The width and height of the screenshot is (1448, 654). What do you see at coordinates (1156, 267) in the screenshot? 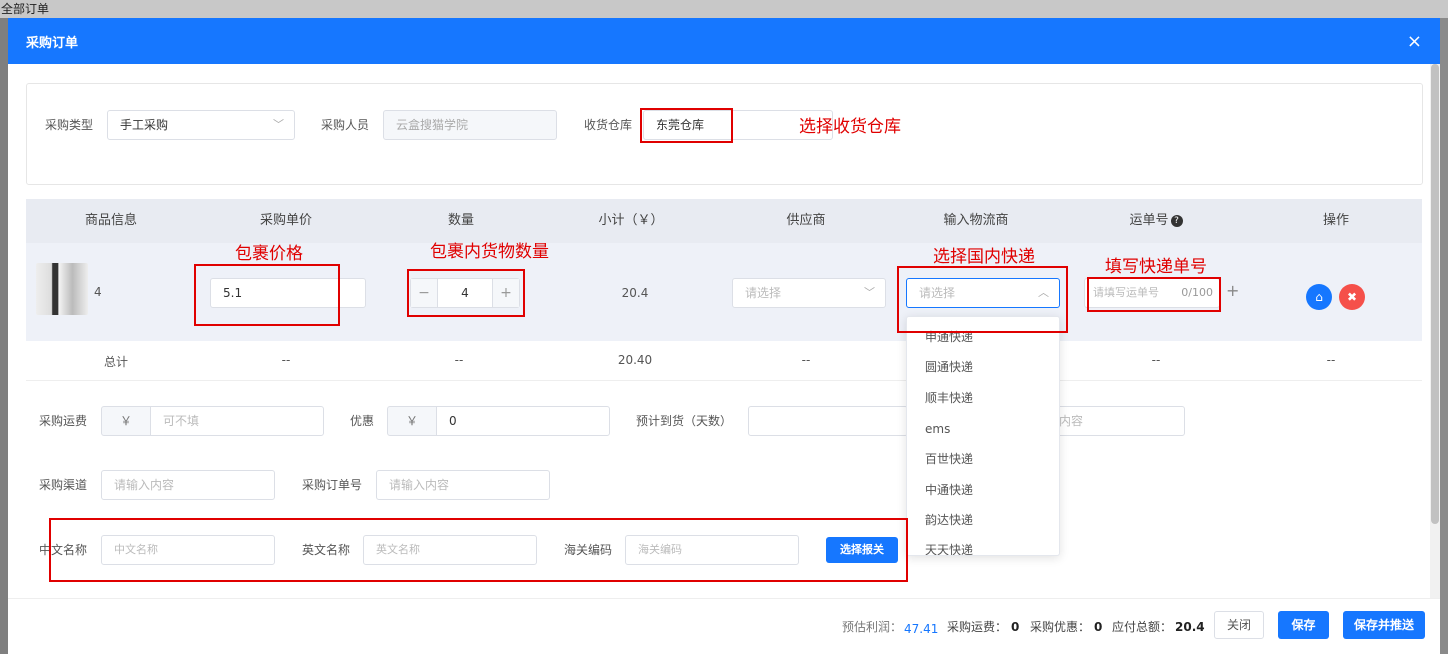
I see `annotation-tracking: 填写快递单号` at bounding box center [1156, 267].